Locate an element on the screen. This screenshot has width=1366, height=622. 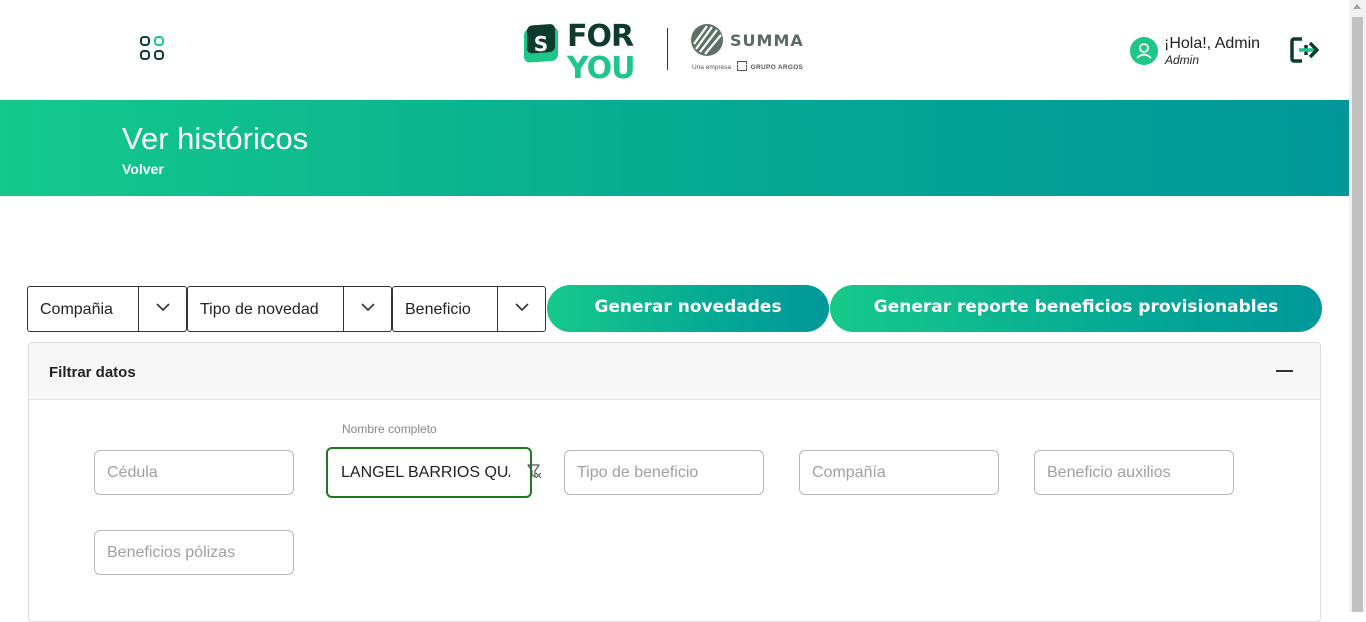
user-greeting: ¡Hola!, Admin is located at coordinates (1212, 43).